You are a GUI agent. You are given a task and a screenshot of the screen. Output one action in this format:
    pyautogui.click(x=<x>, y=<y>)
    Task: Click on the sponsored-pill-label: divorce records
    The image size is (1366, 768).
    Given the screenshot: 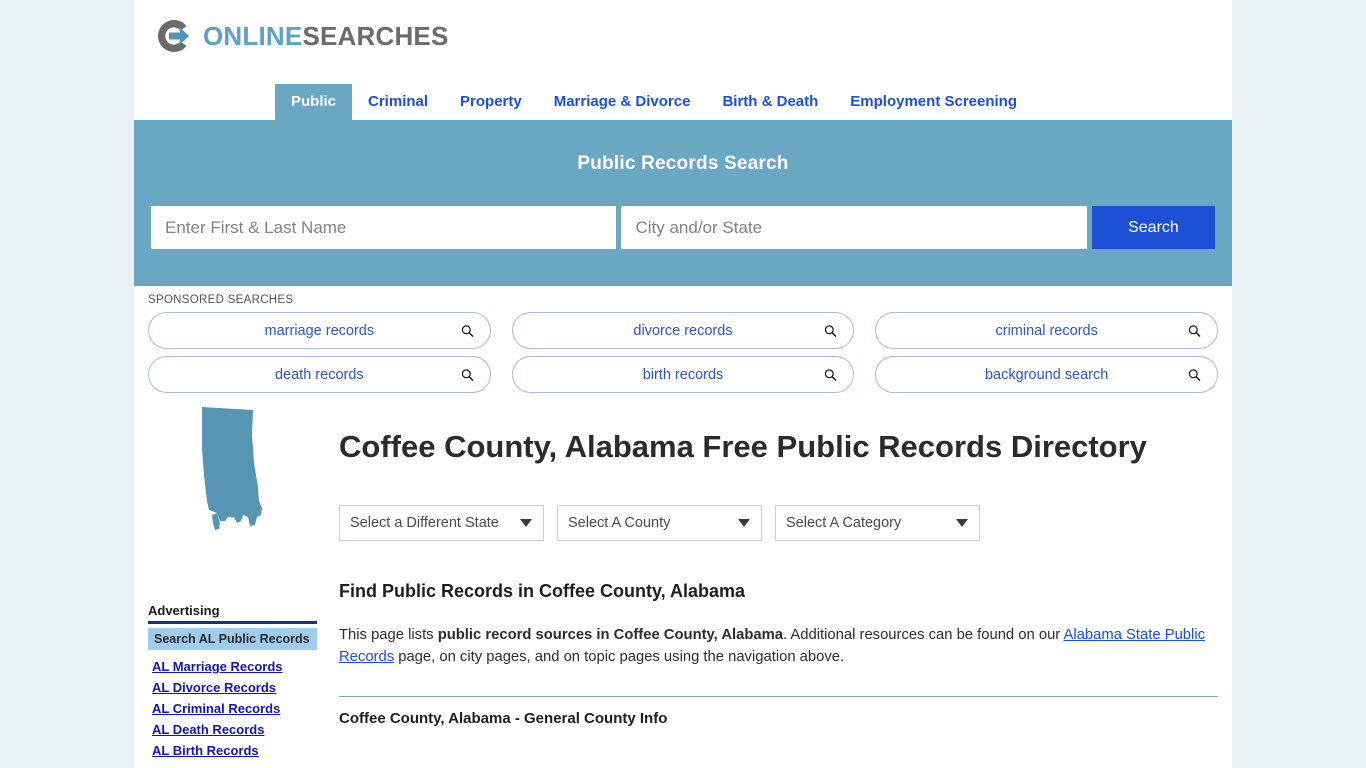 What is the action you would take?
    pyautogui.click(x=683, y=330)
    